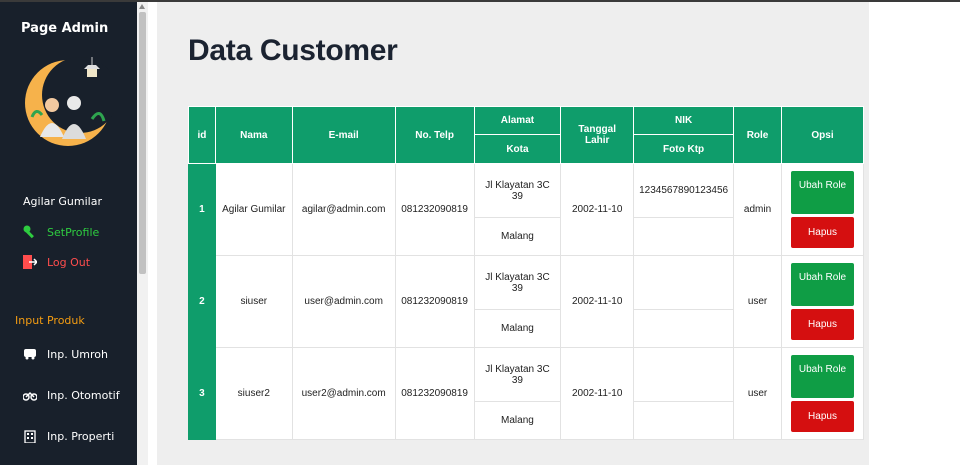 This screenshot has height=465, width=960. I want to click on setprofile-link: SetProfile, so click(60, 232).